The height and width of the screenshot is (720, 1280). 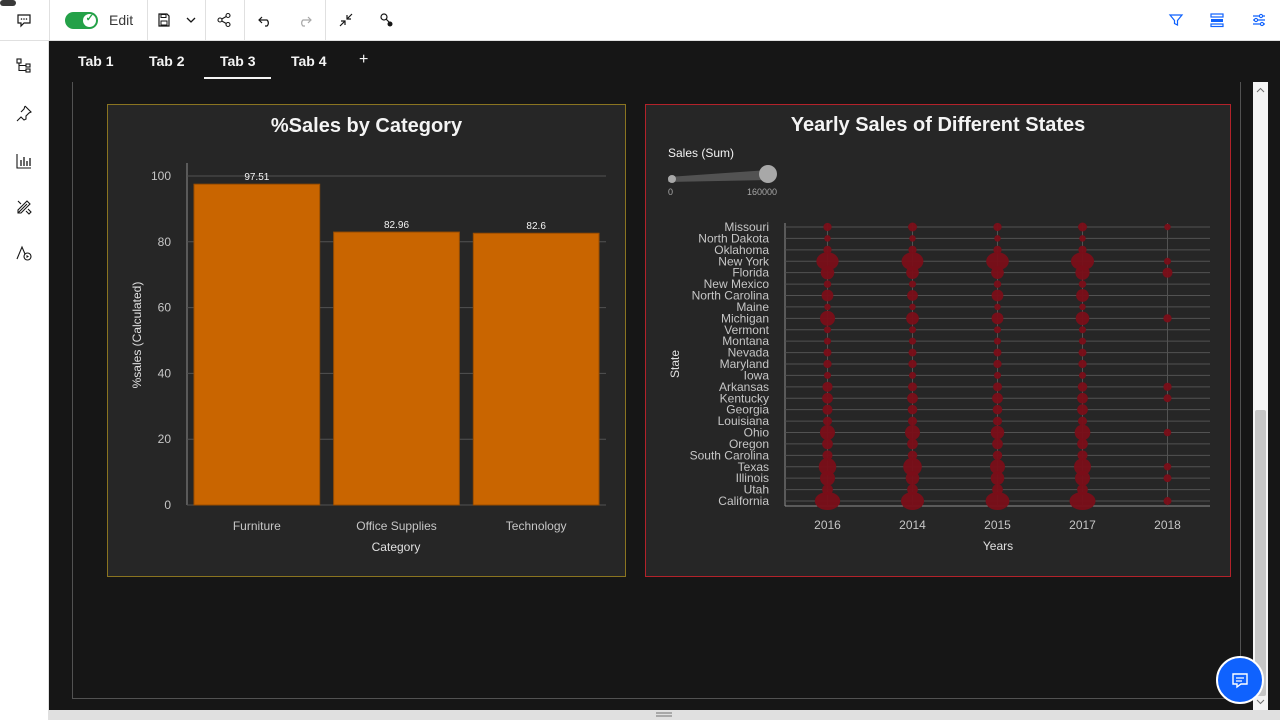 I want to click on x-tick-label: Furniture, so click(x=257, y=526).